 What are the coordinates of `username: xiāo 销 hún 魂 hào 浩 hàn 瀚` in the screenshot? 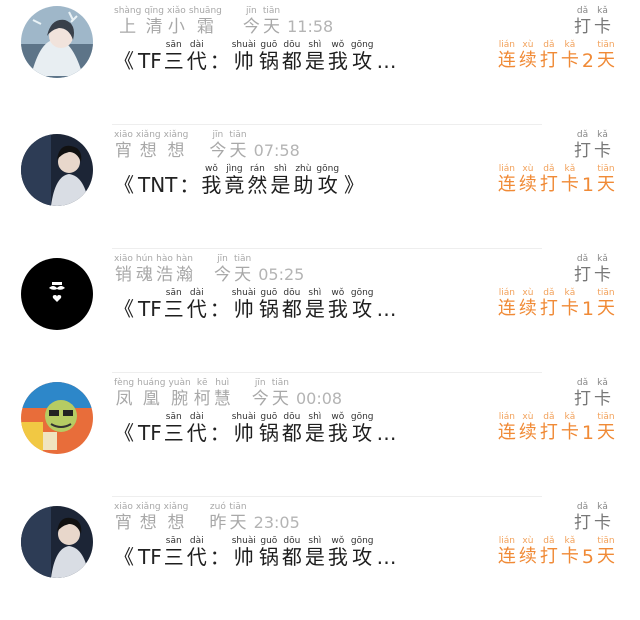 It's located at (155, 270).